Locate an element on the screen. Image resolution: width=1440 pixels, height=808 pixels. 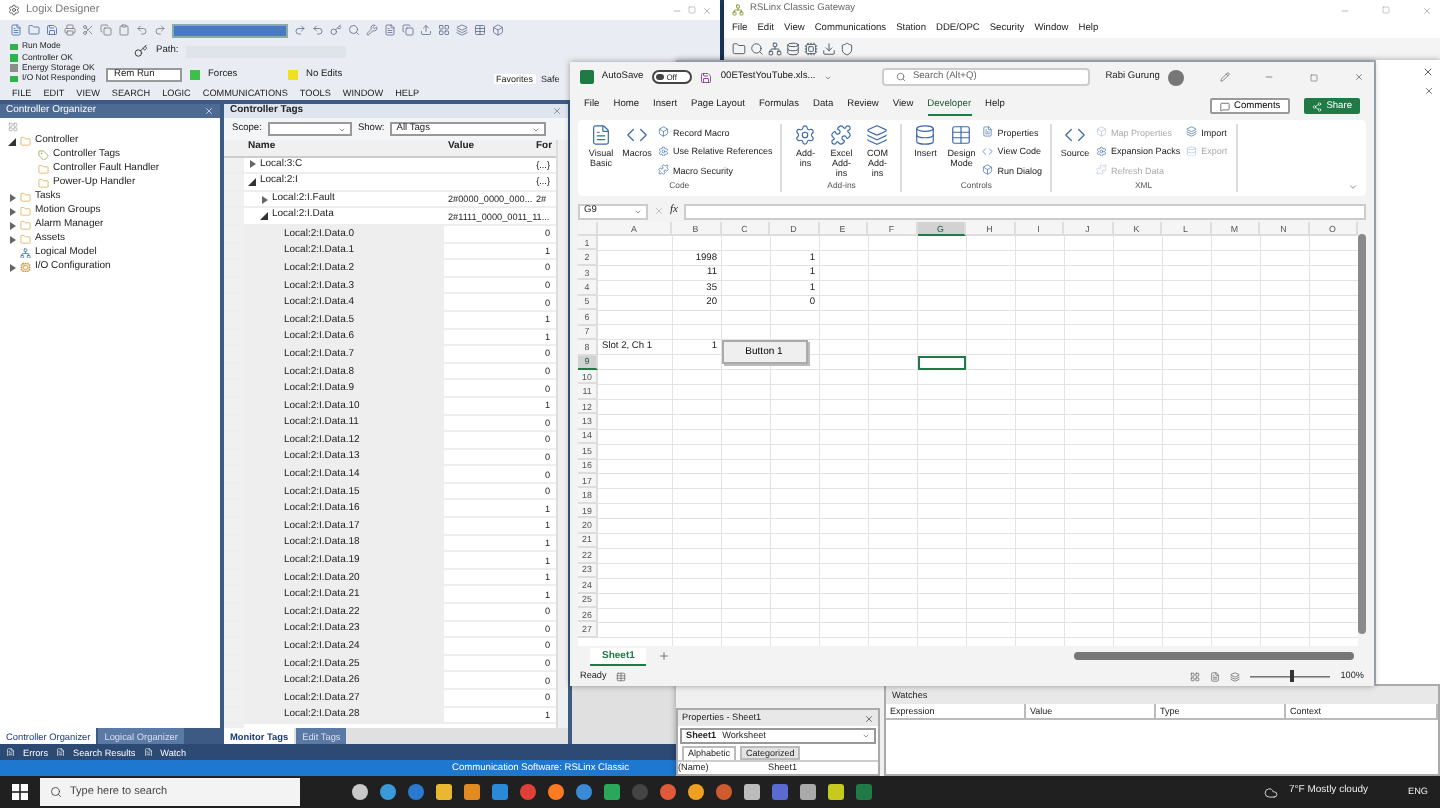
upload-icon is located at coordinates (426, 30).